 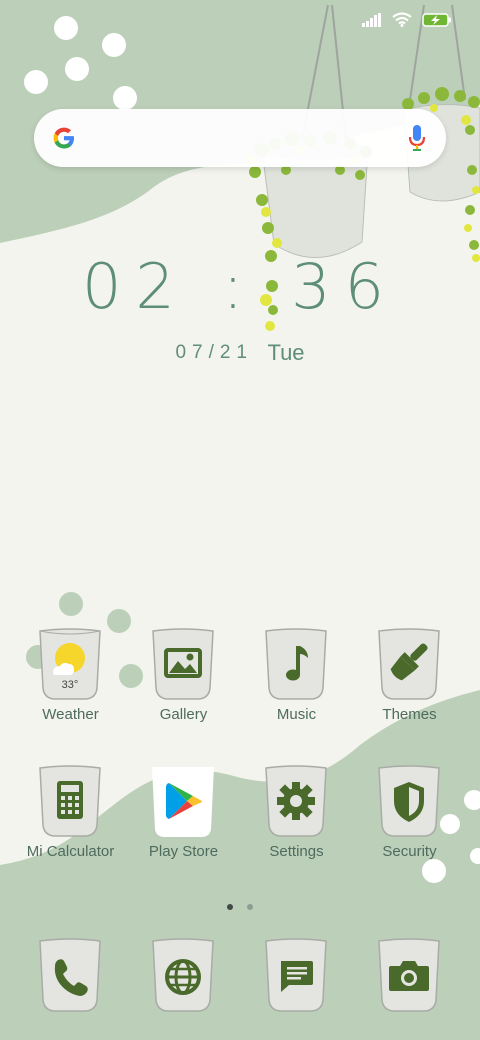 I want to click on google-search-bar, so click(x=240, y=138).